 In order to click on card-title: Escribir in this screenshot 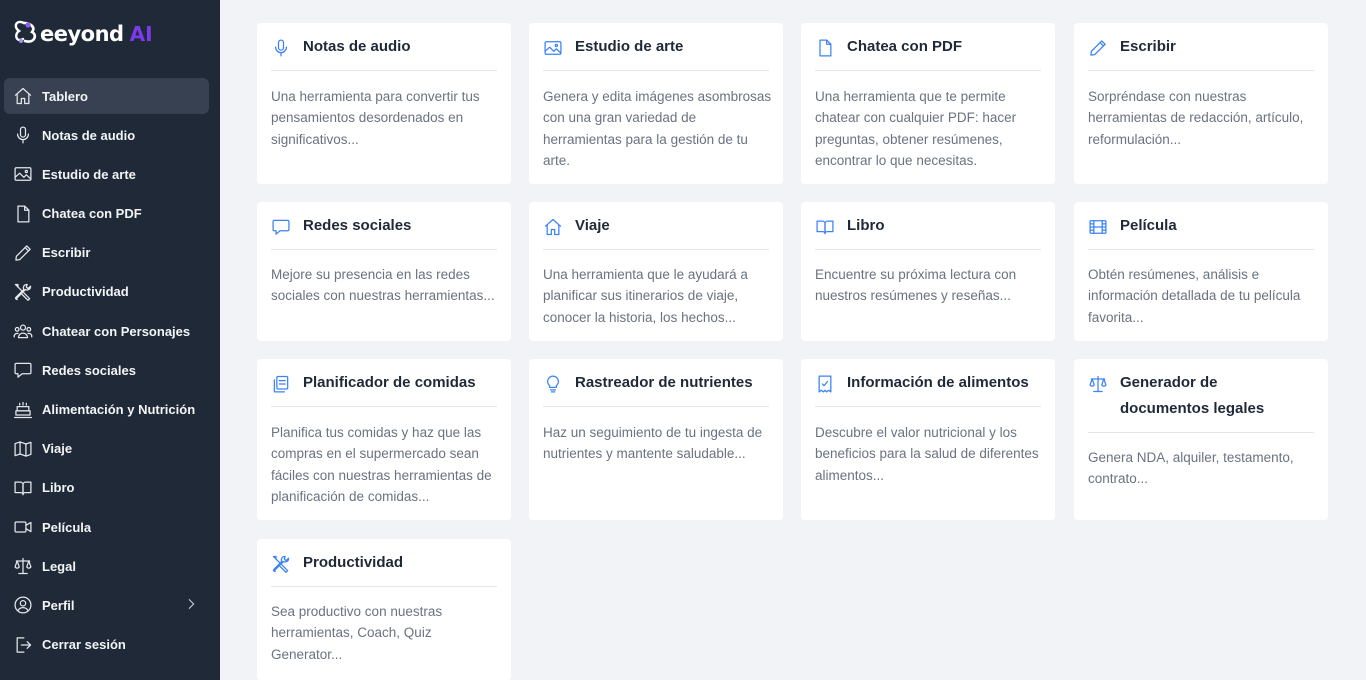, I will do `click(1148, 46)`.